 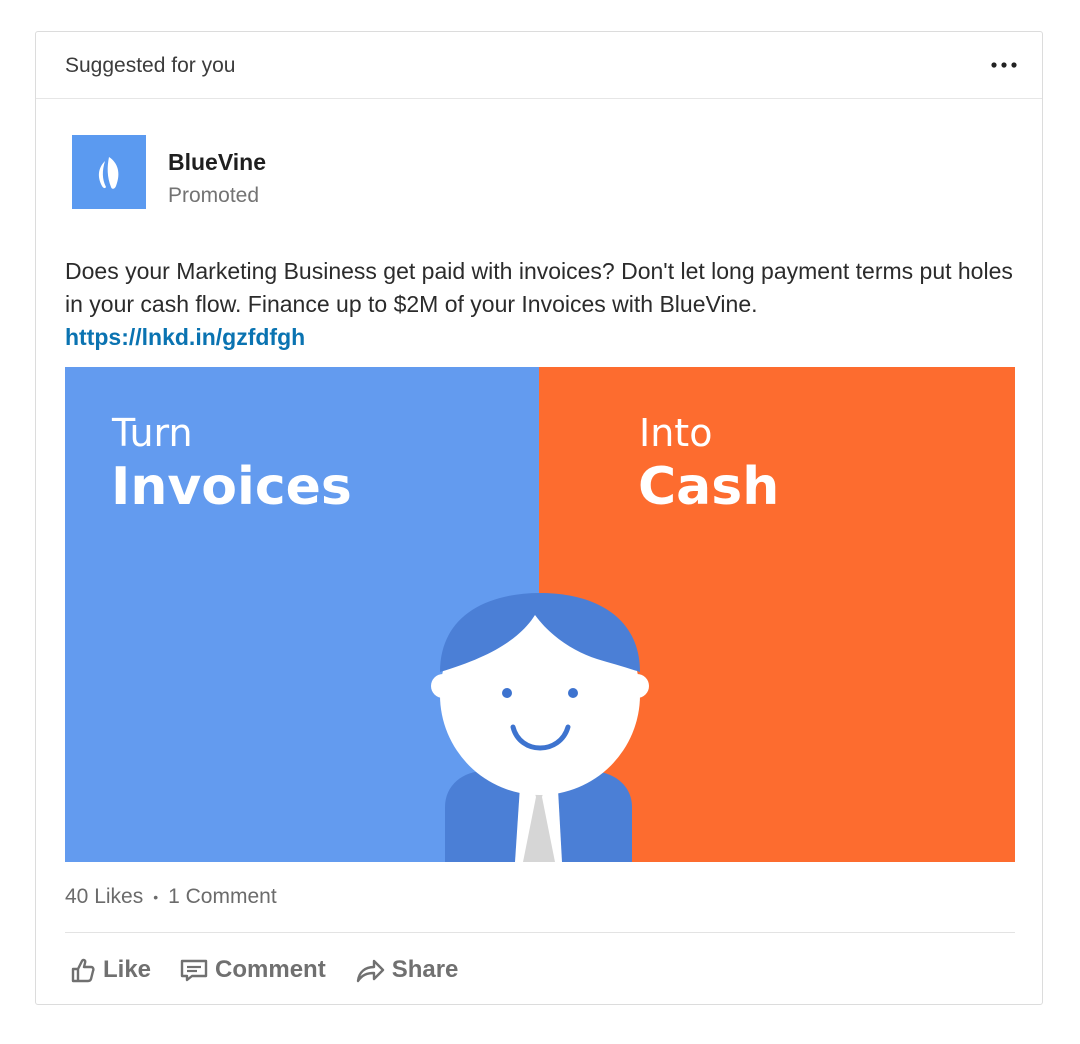 What do you see at coordinates (540, 932) in the screenshot?
I see `actions-divider` at bounding box center [540, 932].